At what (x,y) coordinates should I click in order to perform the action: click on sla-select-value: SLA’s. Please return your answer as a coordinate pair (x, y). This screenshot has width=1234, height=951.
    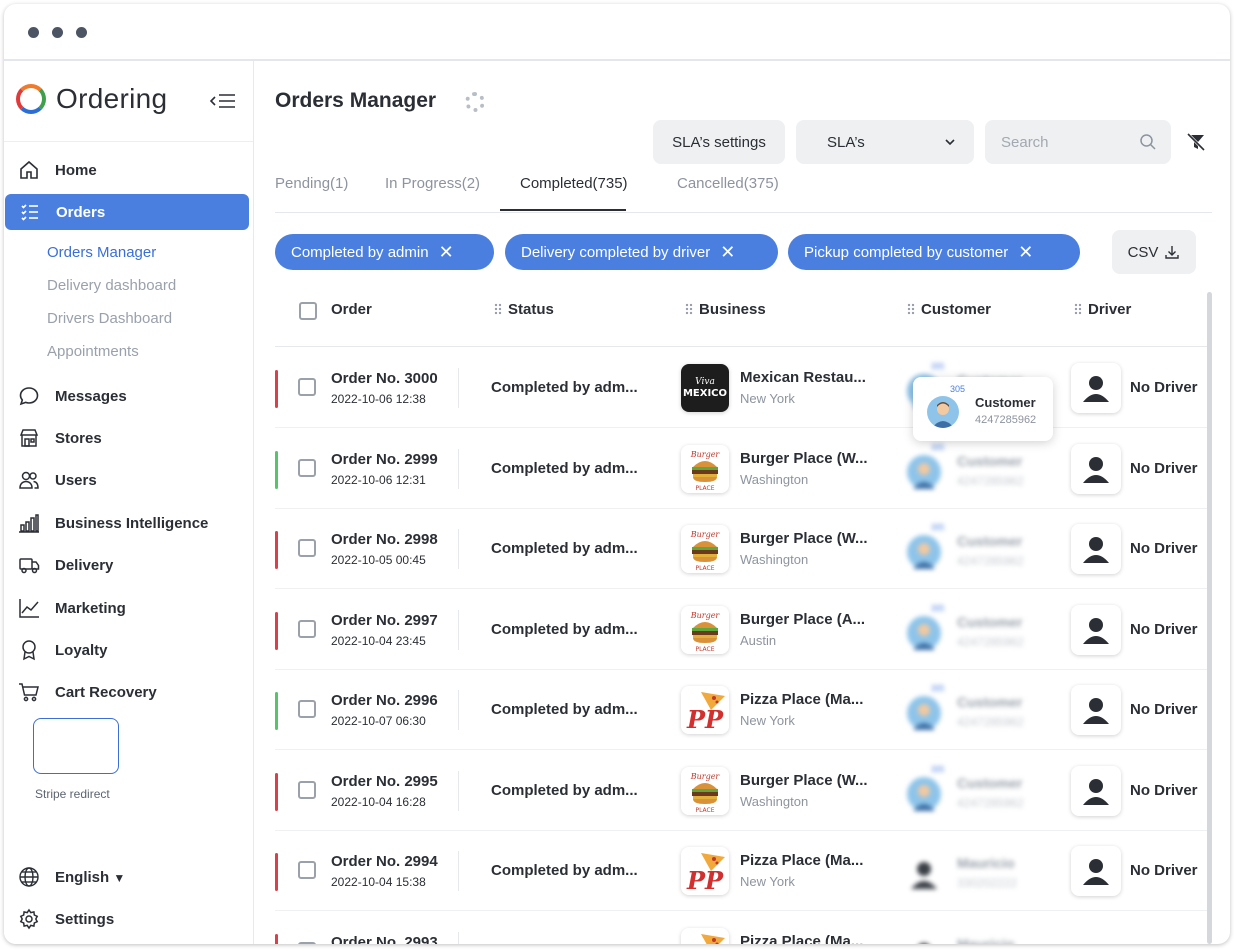
    Looking at the image, I should click on (846, 142).